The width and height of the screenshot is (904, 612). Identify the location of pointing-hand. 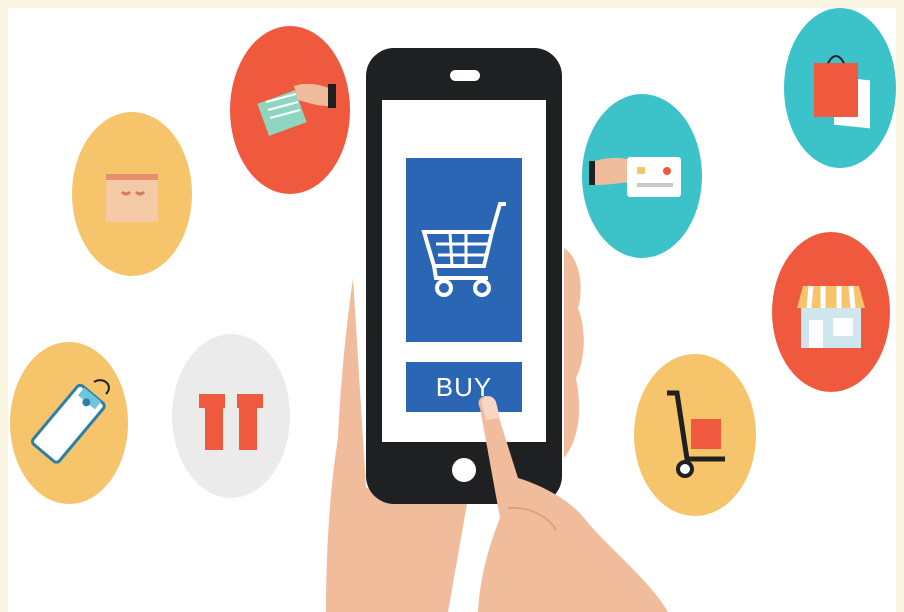
(573, 503).